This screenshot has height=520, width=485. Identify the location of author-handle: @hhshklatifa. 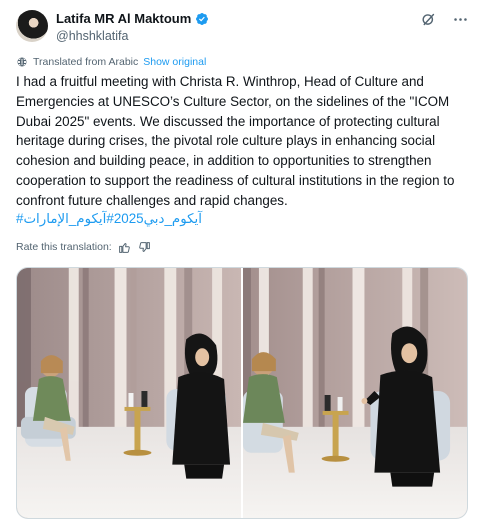
(262, 36).